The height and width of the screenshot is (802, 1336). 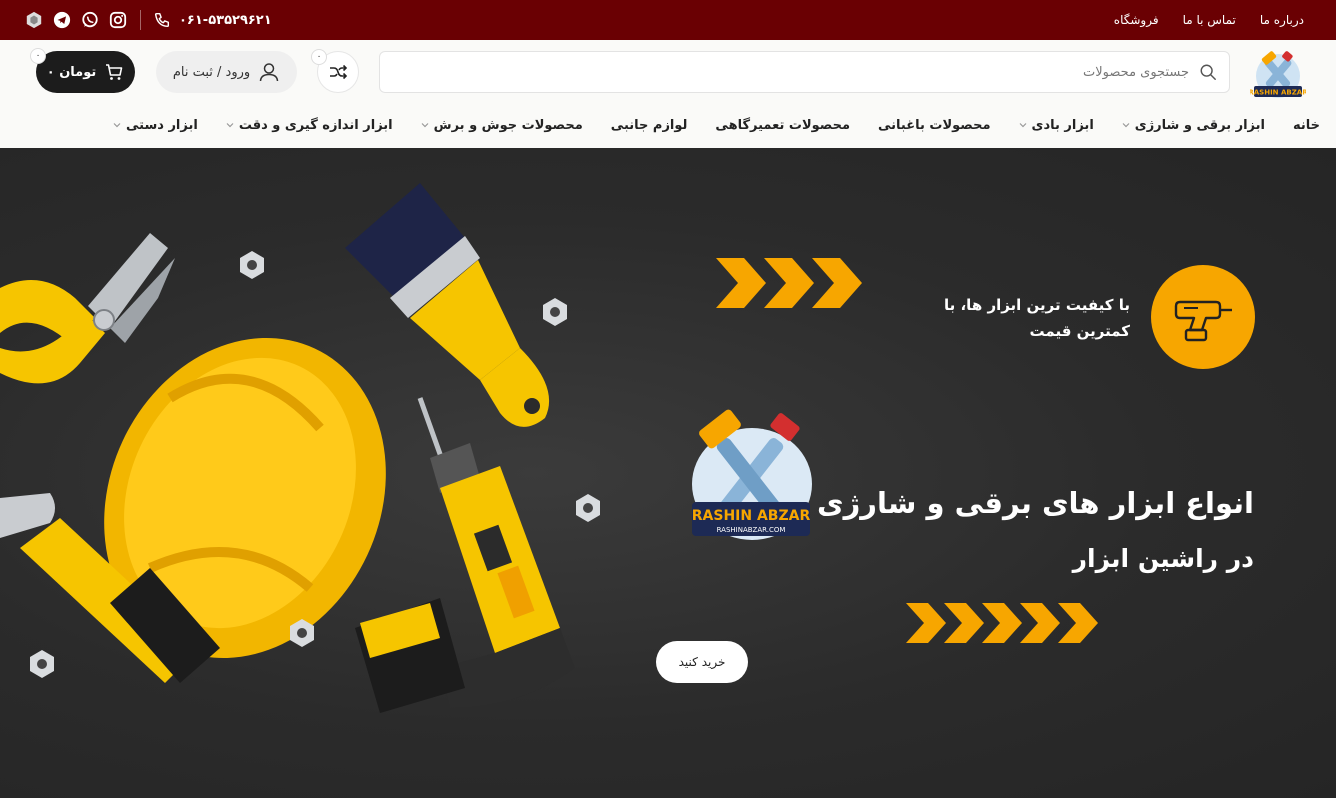 What do you see at coordinates (1278, 93) in the screenshot?
I see `svg-text: RASHIN ABZAR` at bounding box center [1278, 93].